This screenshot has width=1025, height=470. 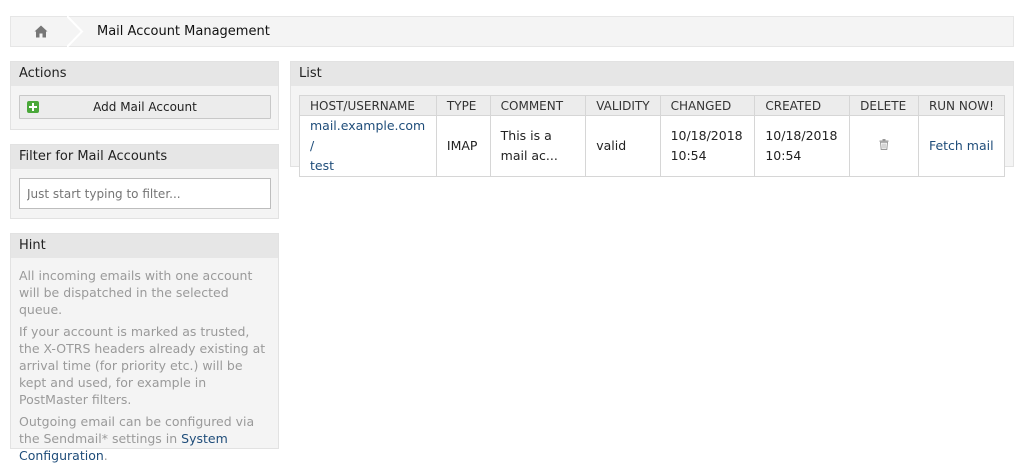 What do you see at coordinates (623, 105) in the screenshot?
I see `column-header-validity: VALIDITY` at bounding box center [623, 105].